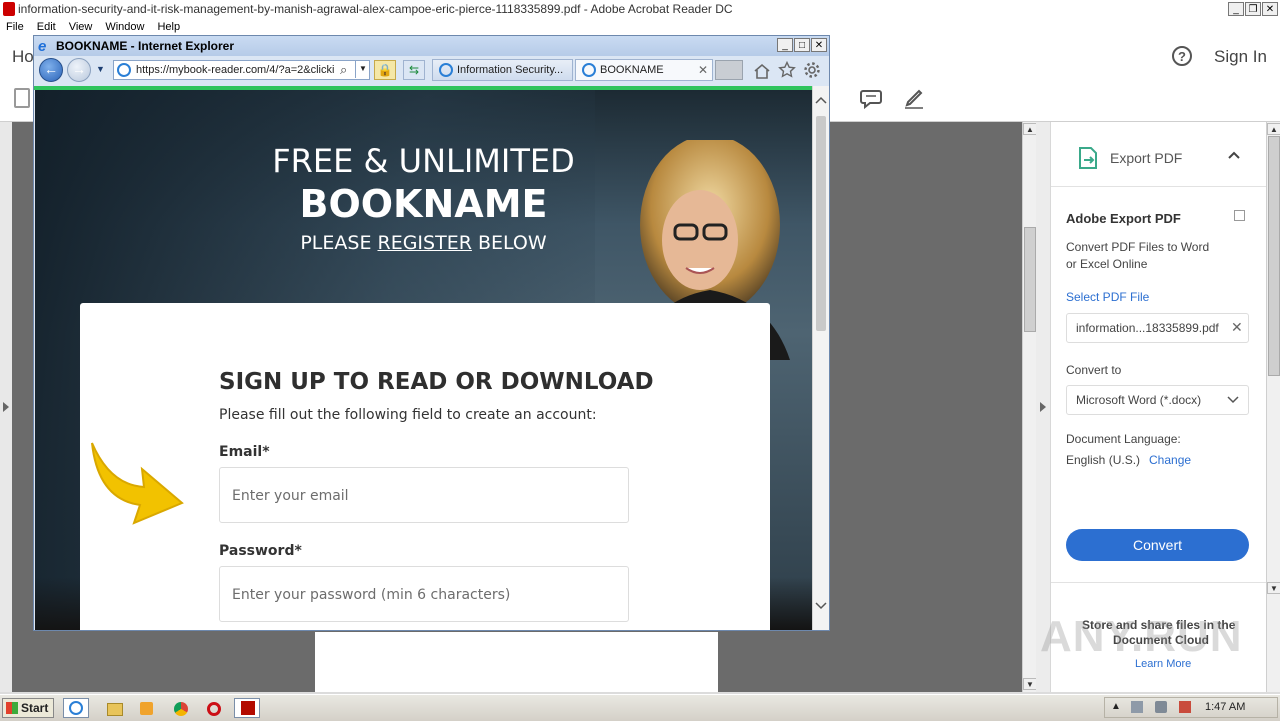 The width and height of the screenshot is (1280, 721). I want to click on windows-logo-icon, so click(12, 708).